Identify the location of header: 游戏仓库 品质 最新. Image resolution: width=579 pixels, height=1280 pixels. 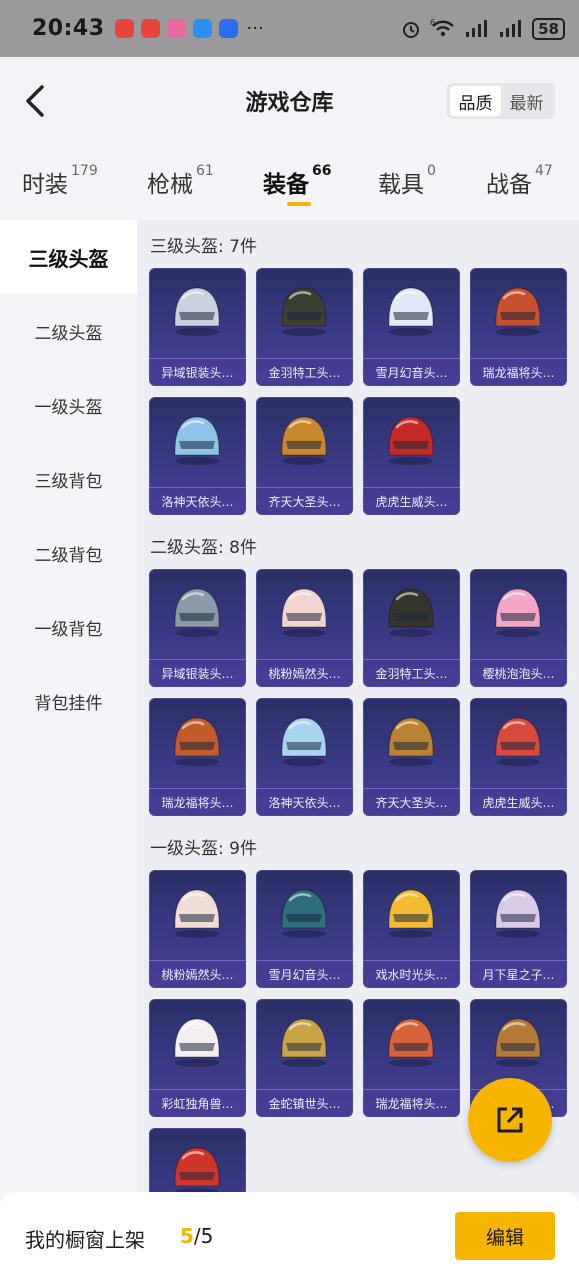
(289, 102).